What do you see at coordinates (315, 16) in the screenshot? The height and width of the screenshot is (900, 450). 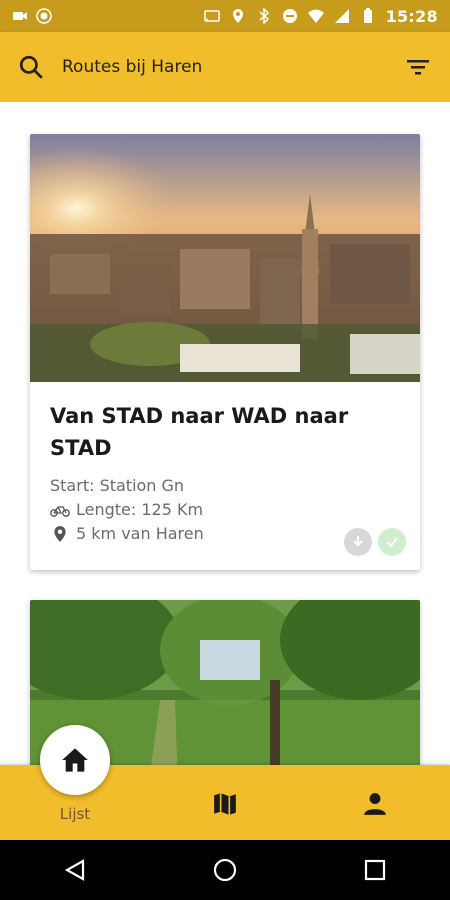 I see `wifi-icon` at bounding box center [315, 16].